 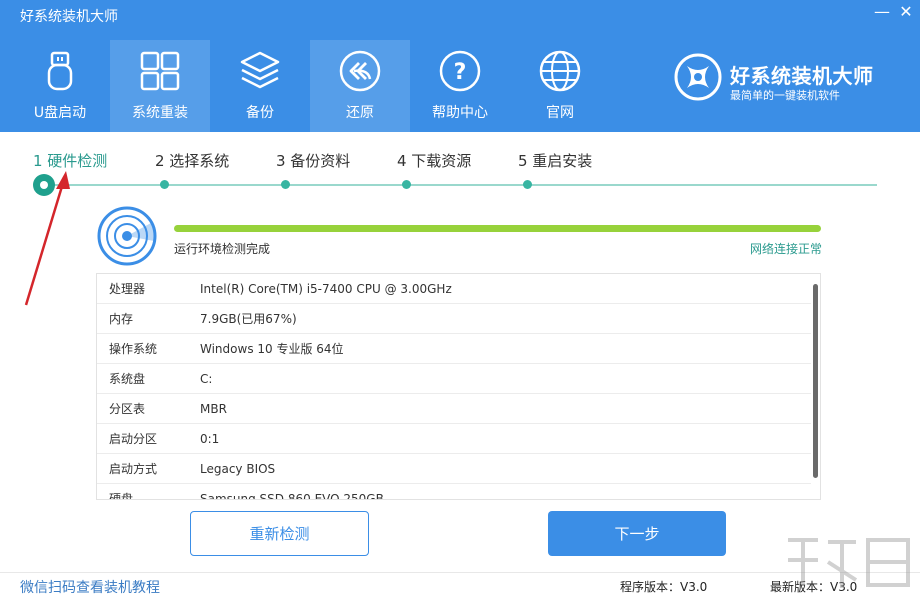 What do you see at coordinates (47, 238) in the screenshot?
I see `annotation-arrow` at bounding box center [47, 238].